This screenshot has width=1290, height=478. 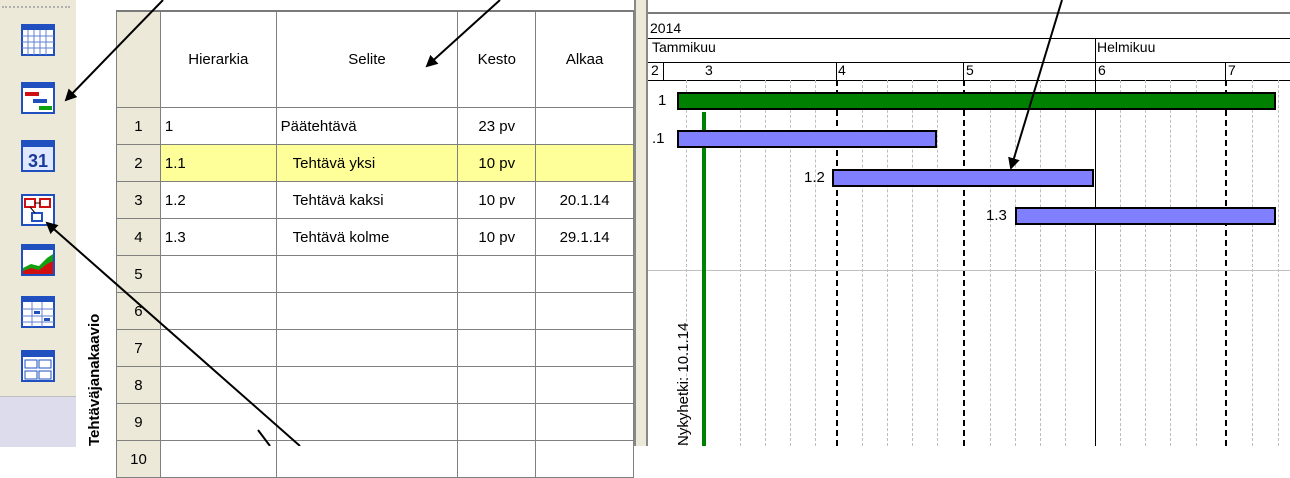 I want to click on network-diagram-button, so click(x=38, y=210).